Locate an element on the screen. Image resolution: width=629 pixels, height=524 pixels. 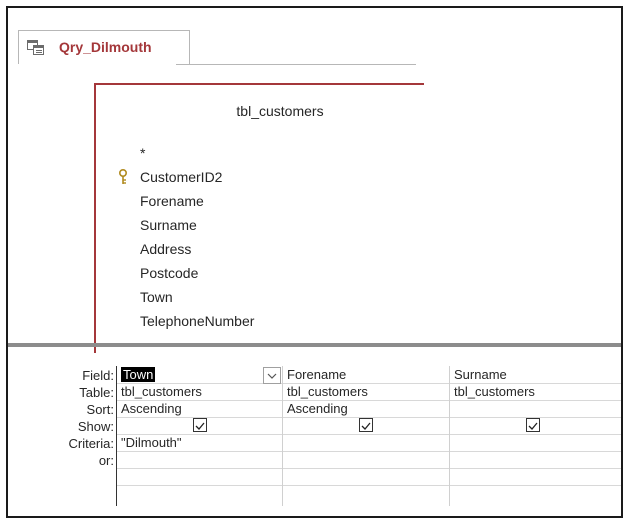
grid-cell-field: Town is located at coordinates (136, 374).